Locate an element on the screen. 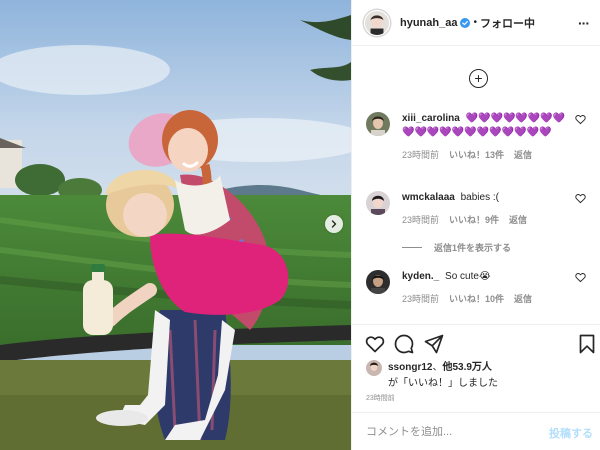  load-more-comments-button: + is located at coordinates (478, 78).